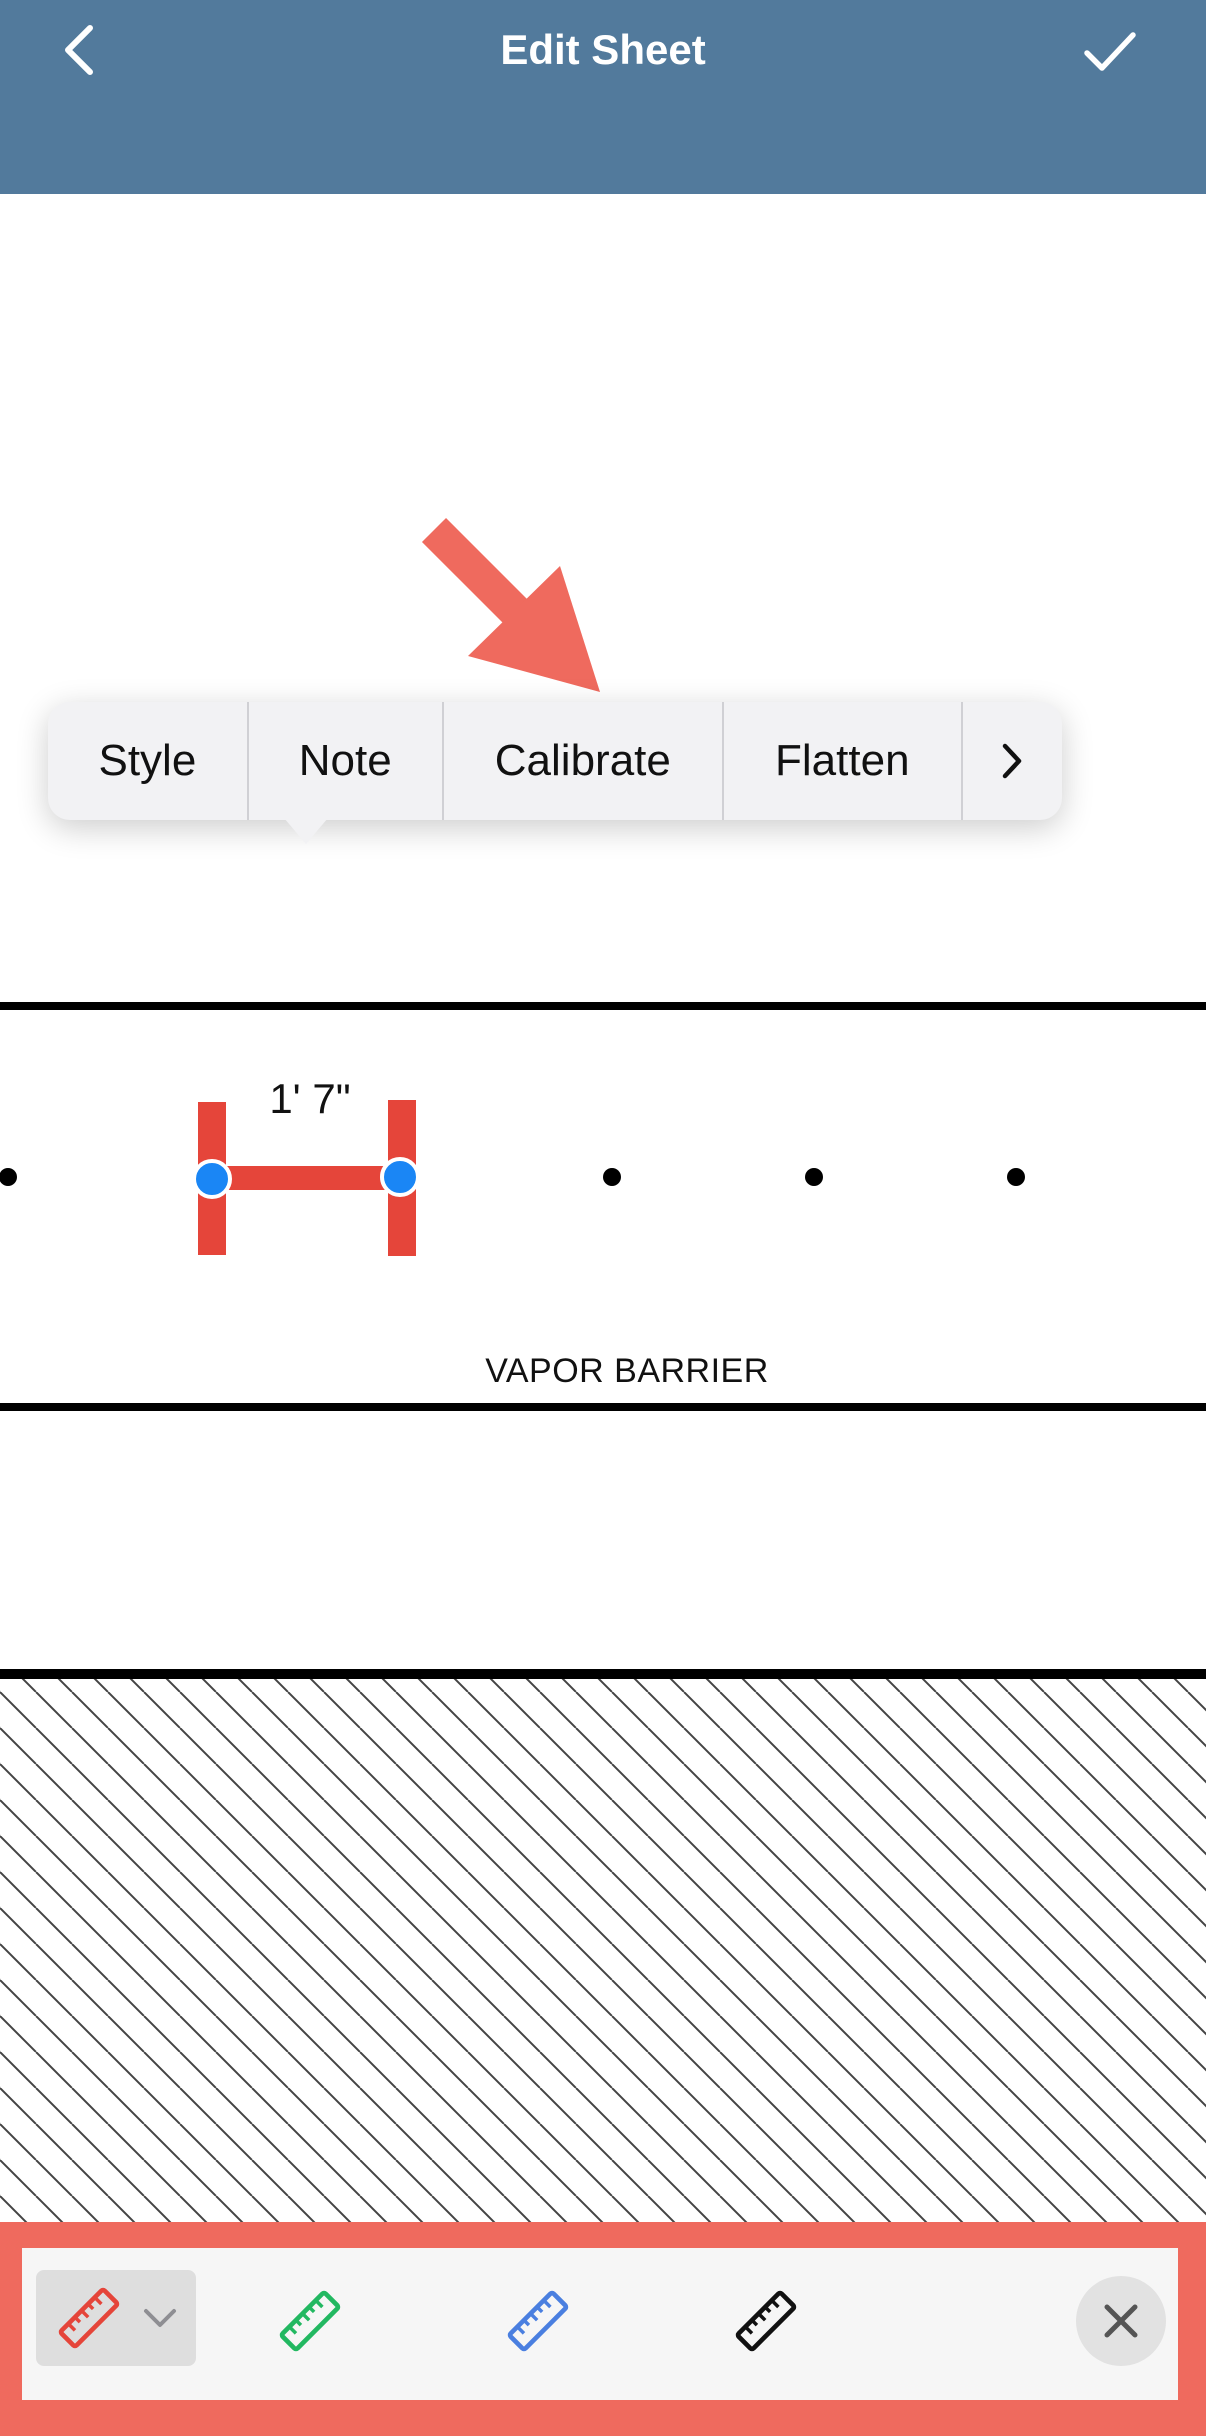 This screenshot has height=2436, width=1206. I want to click on tool-ruler-green, so click(310, 2321).